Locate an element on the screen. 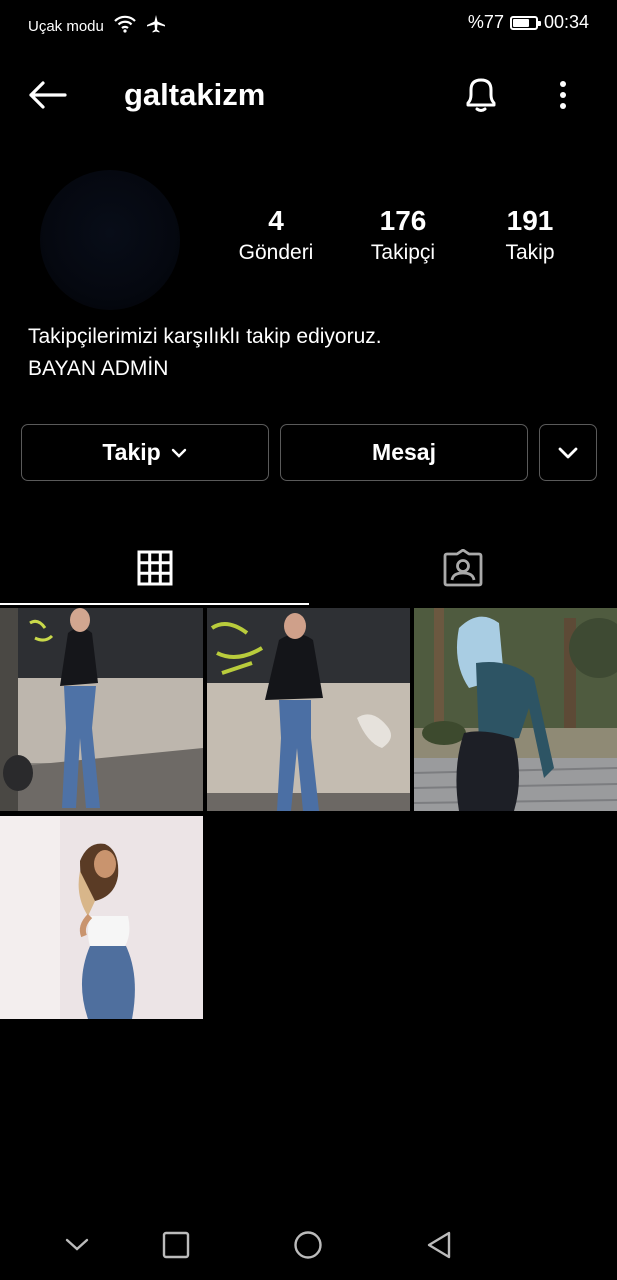 This screenshot has height=1280, width=617. stat-following-value: 191 is located at coordinates (530, 220).